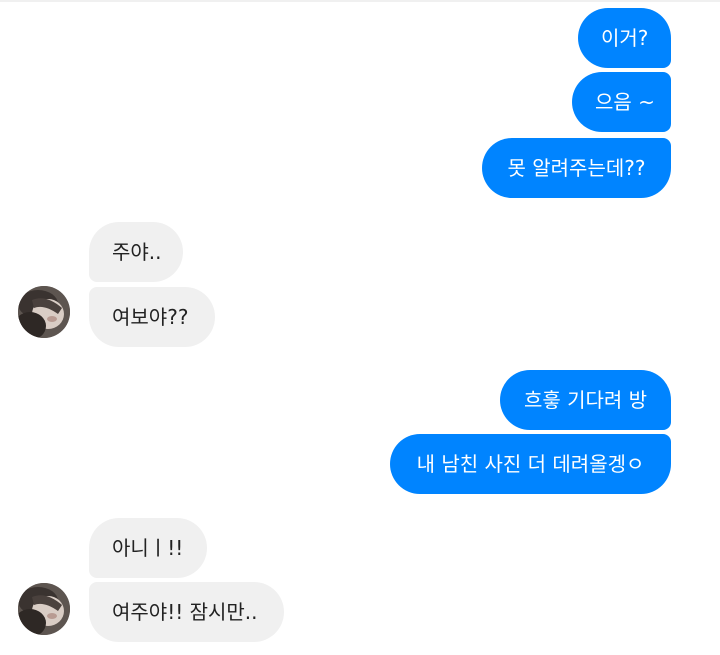 The image size is (720, 655). What do you see at coordinates (624, 38) in the screenshot?
I see `message-bubble-outgoing: 이거?` at bounding box center [624, 38].